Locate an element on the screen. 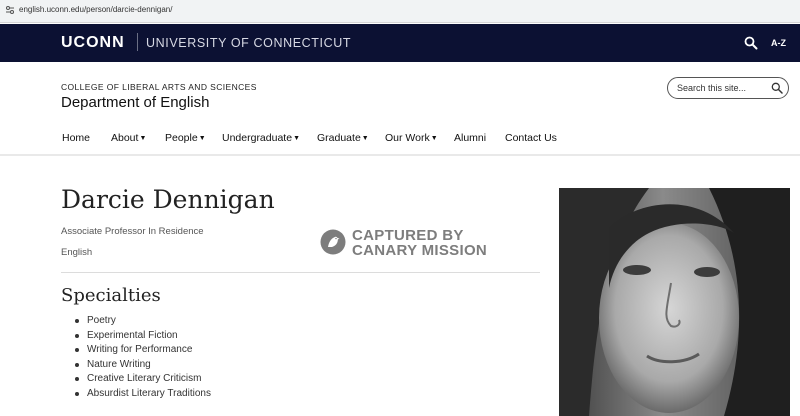 This screenshot has height=416, width=800. site-settings-icon is located at coordinates (10, 10).